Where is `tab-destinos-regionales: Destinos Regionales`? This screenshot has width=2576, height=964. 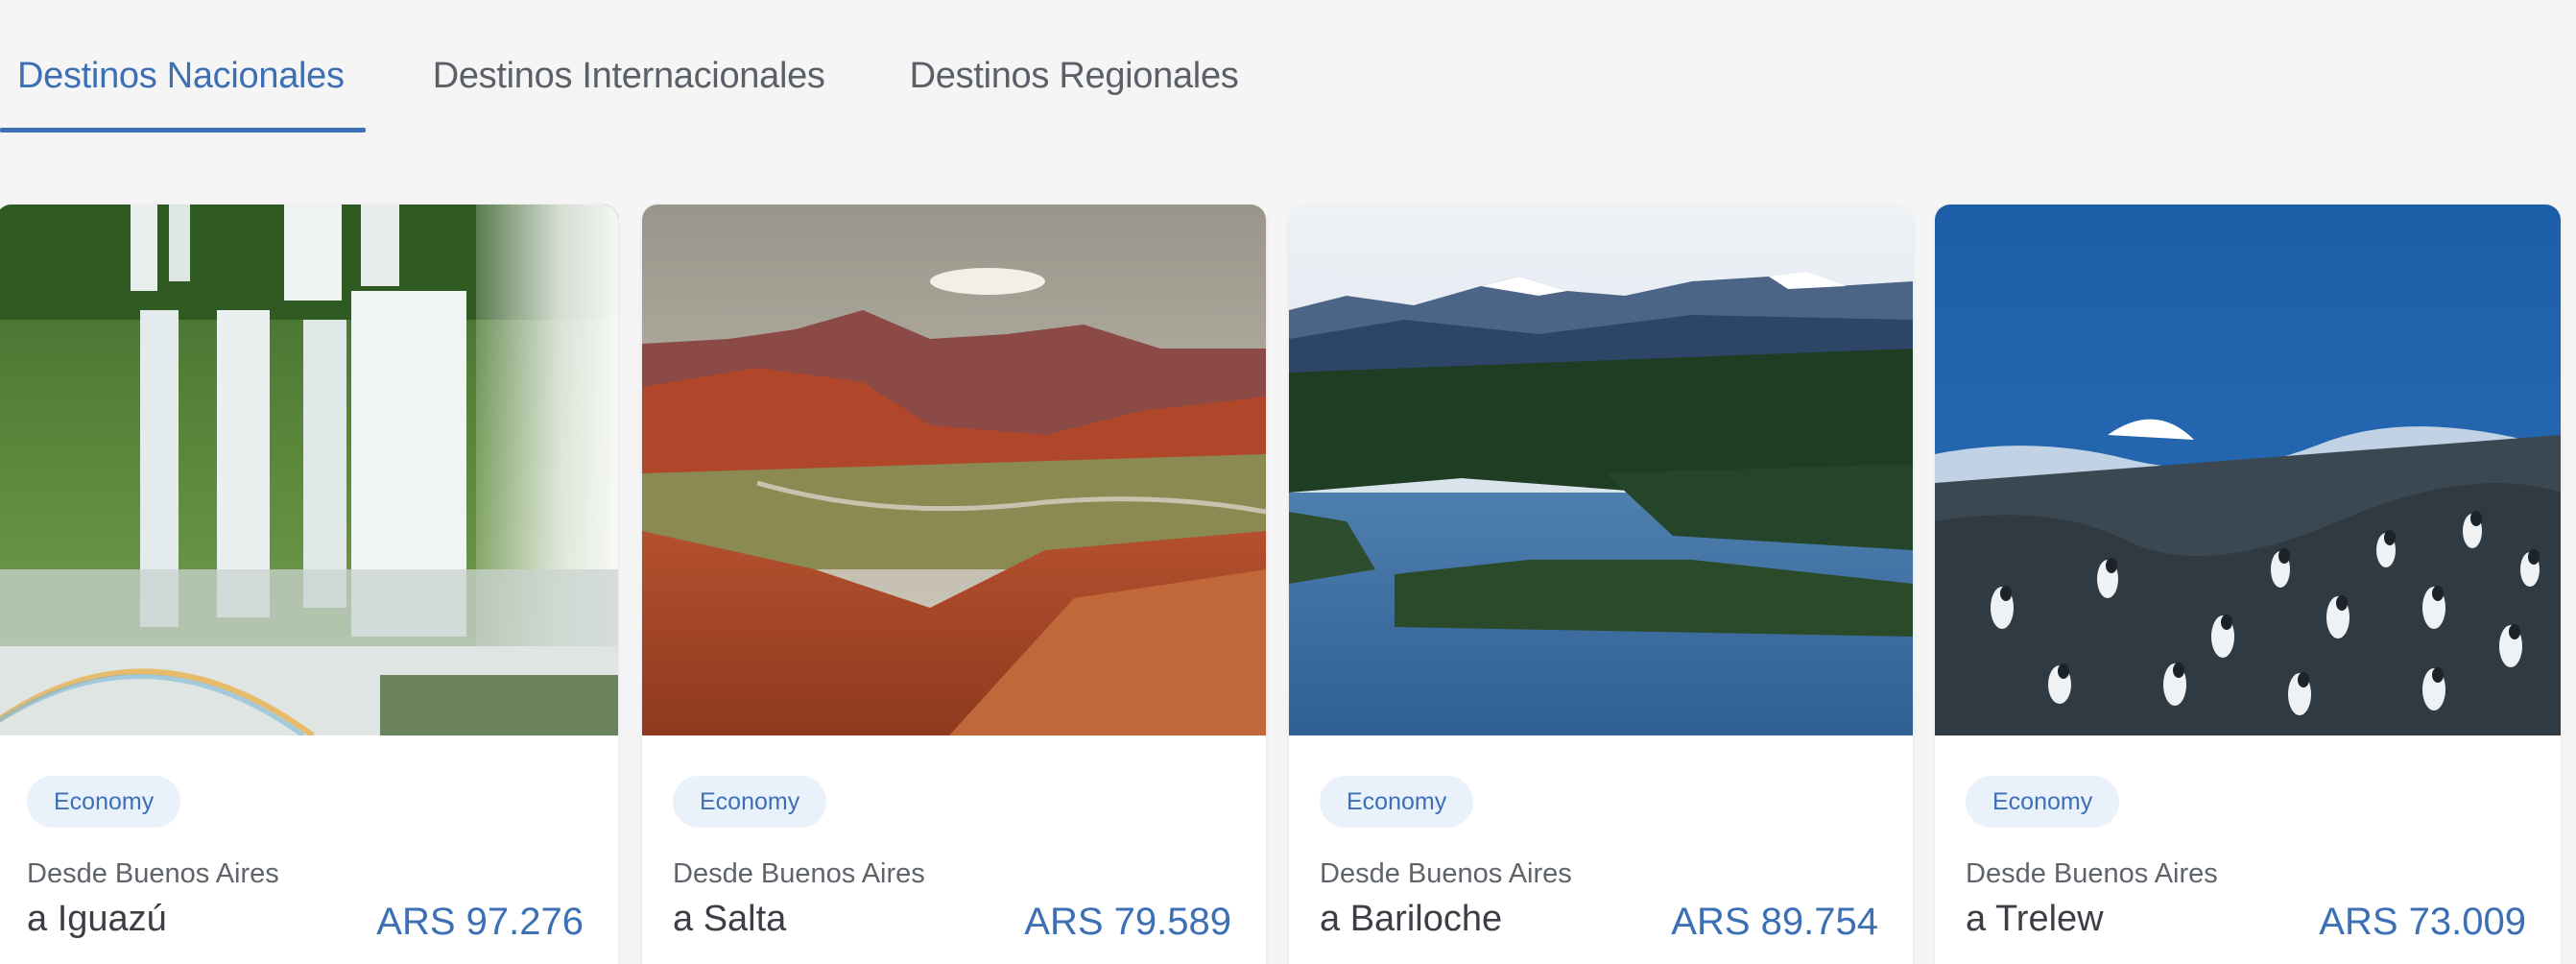
tab-destinos-regionales: Destinos Regionales is located at coordinates (1074, 91).